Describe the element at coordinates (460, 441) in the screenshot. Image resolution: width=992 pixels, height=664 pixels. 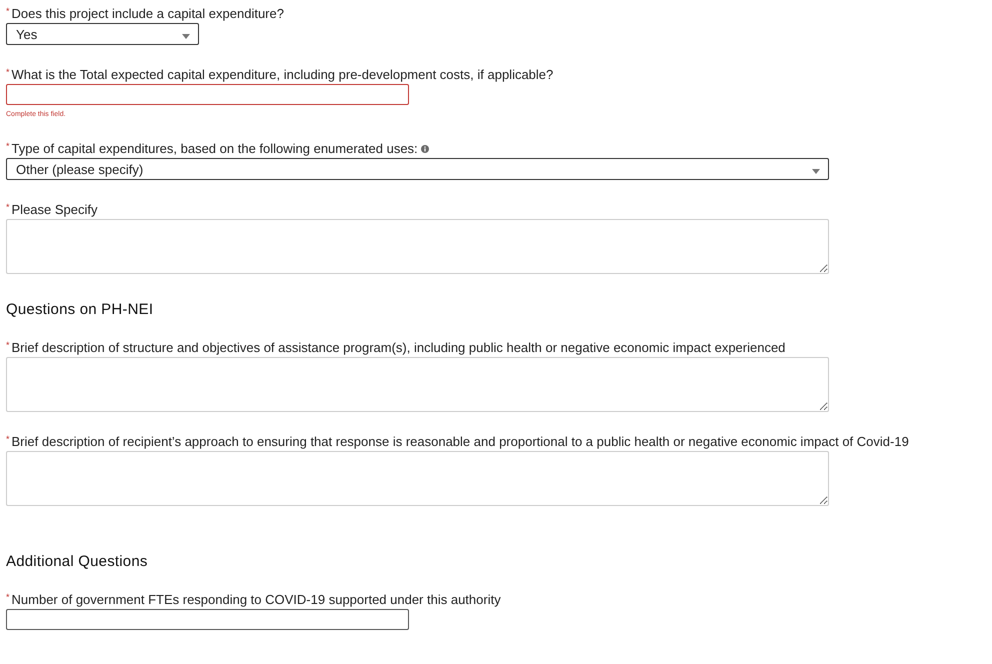
I see `field-label: Brief description of recipient’s approach to ensuring that response is reasonable and proportional to a public health or negative economic impact of Covid-19` at that location.